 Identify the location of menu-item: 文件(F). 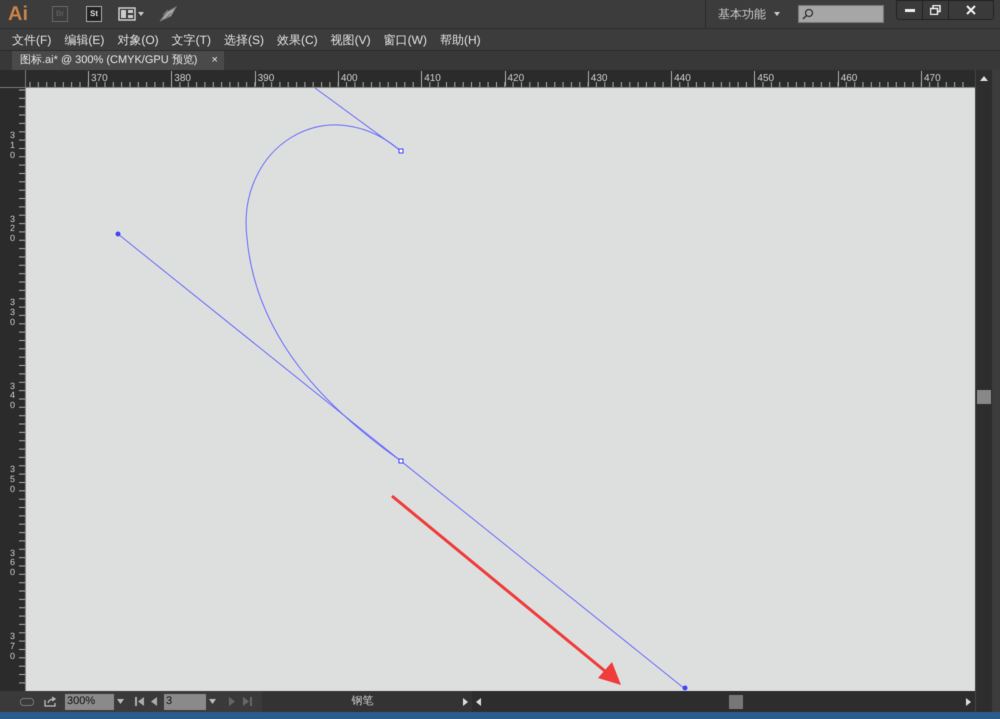
(32, 39).